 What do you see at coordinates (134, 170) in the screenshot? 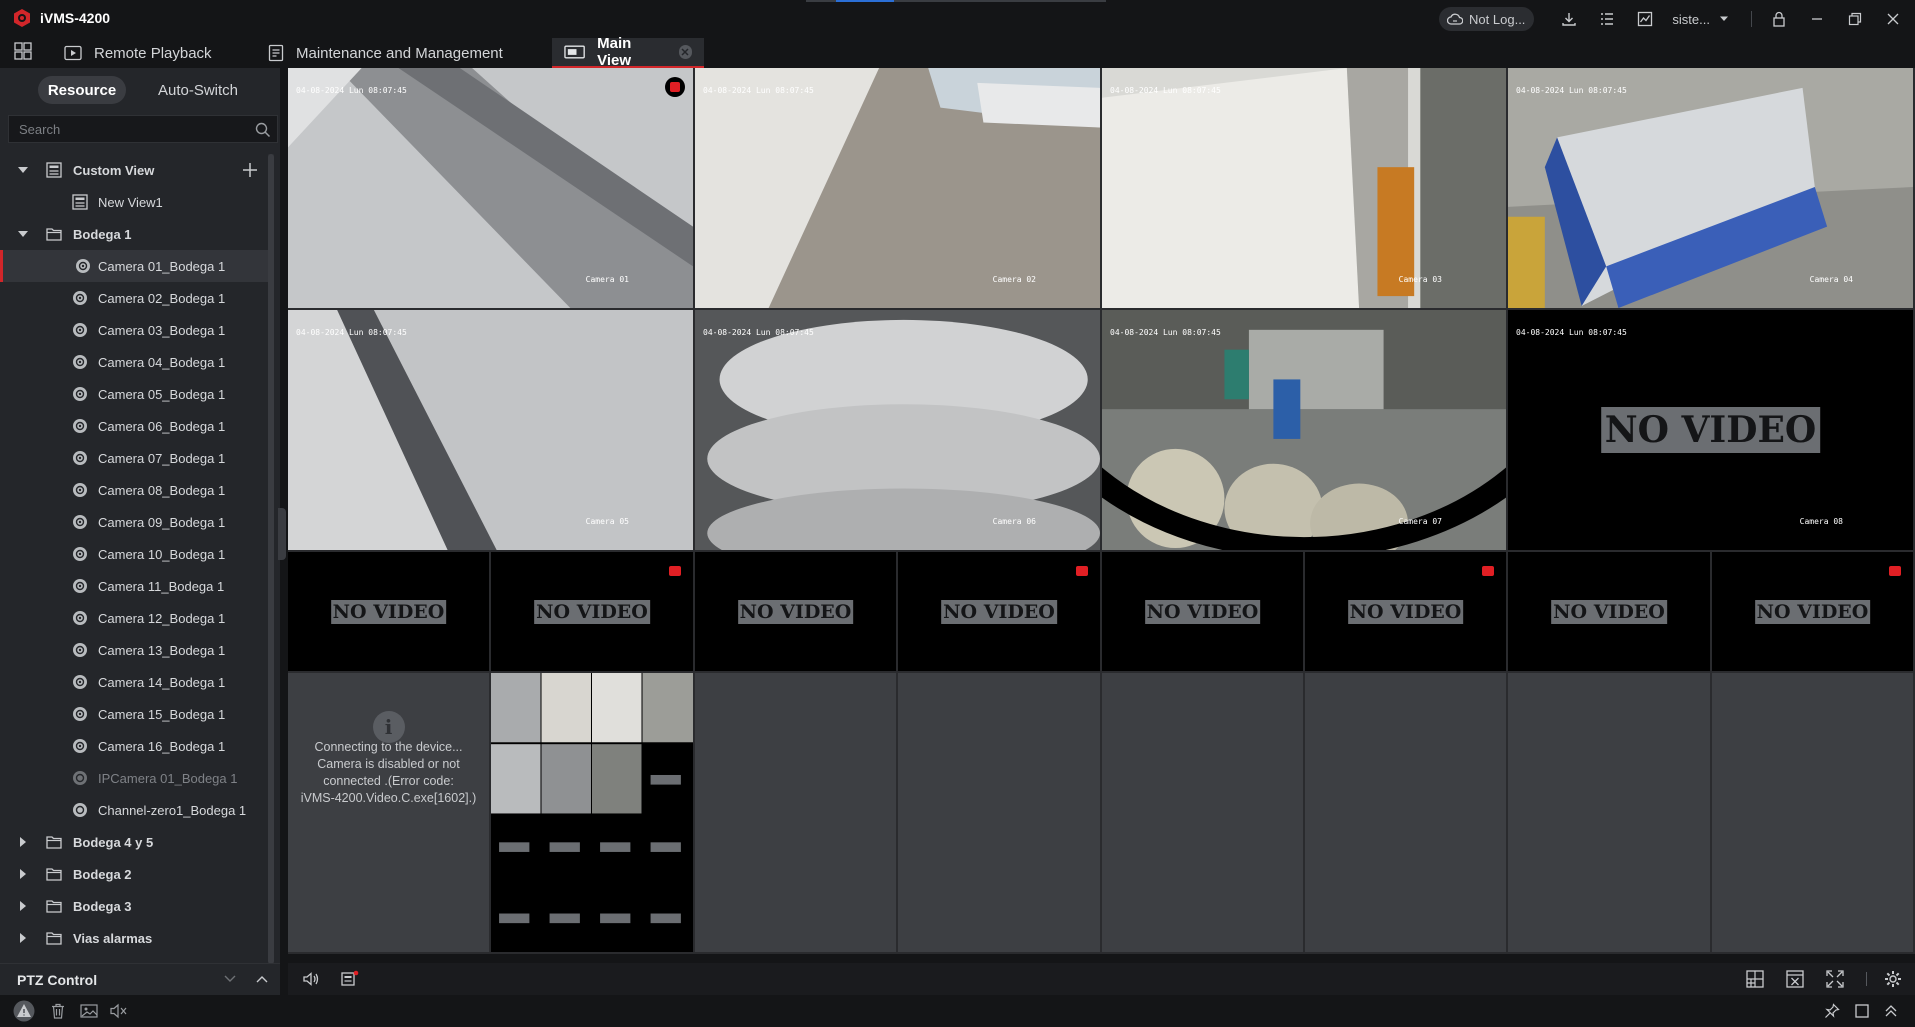
I see `tree-item-custom-view: Custom View` at bounding box center [134, 170].